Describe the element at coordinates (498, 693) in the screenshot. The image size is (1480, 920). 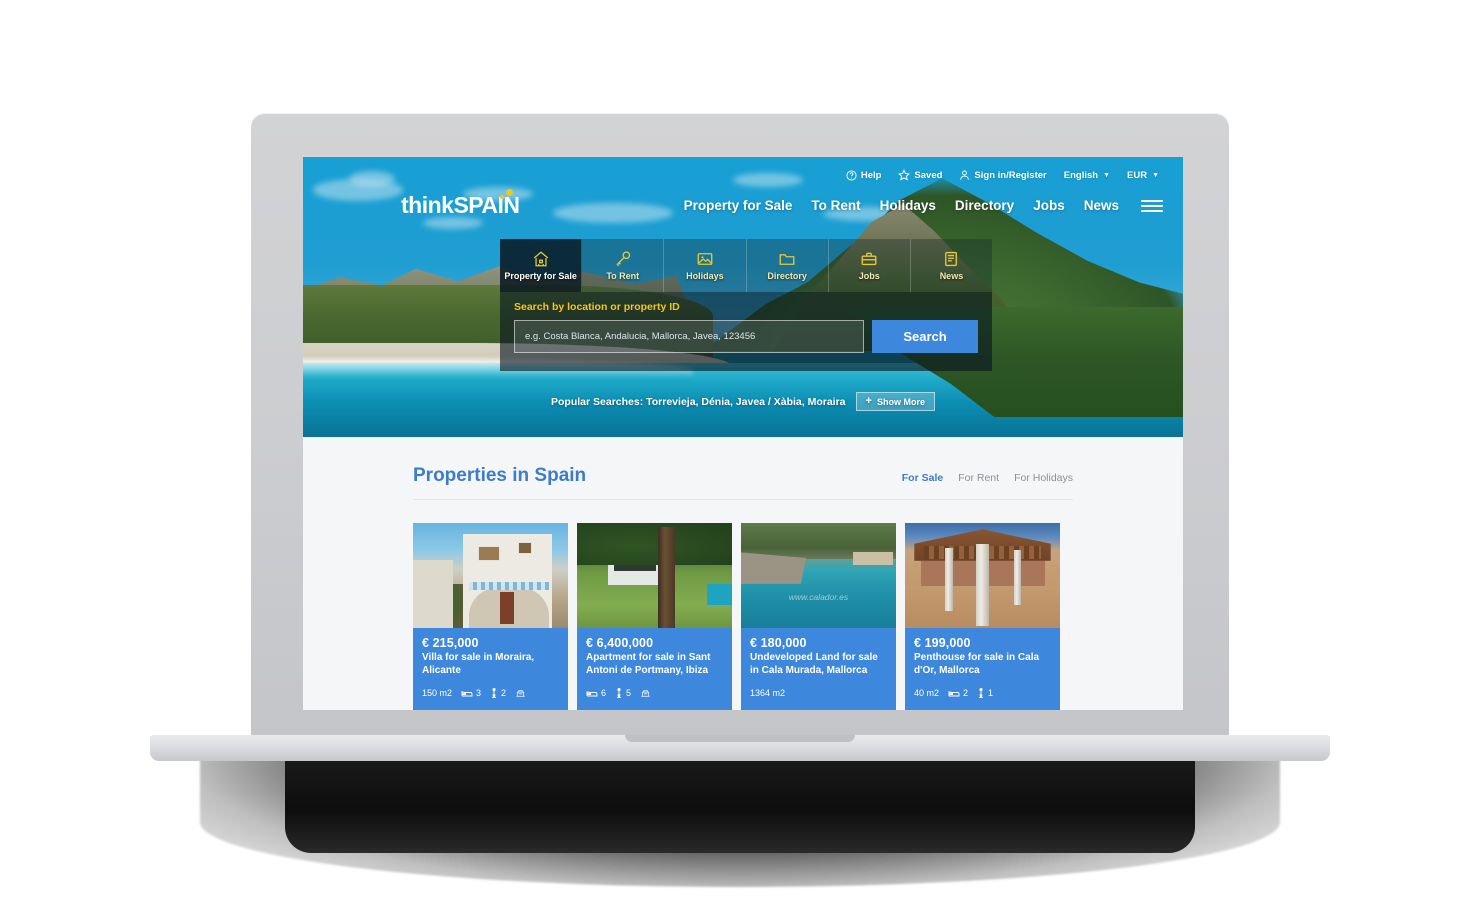
I see `bathrooms-spec: 2` at that location.